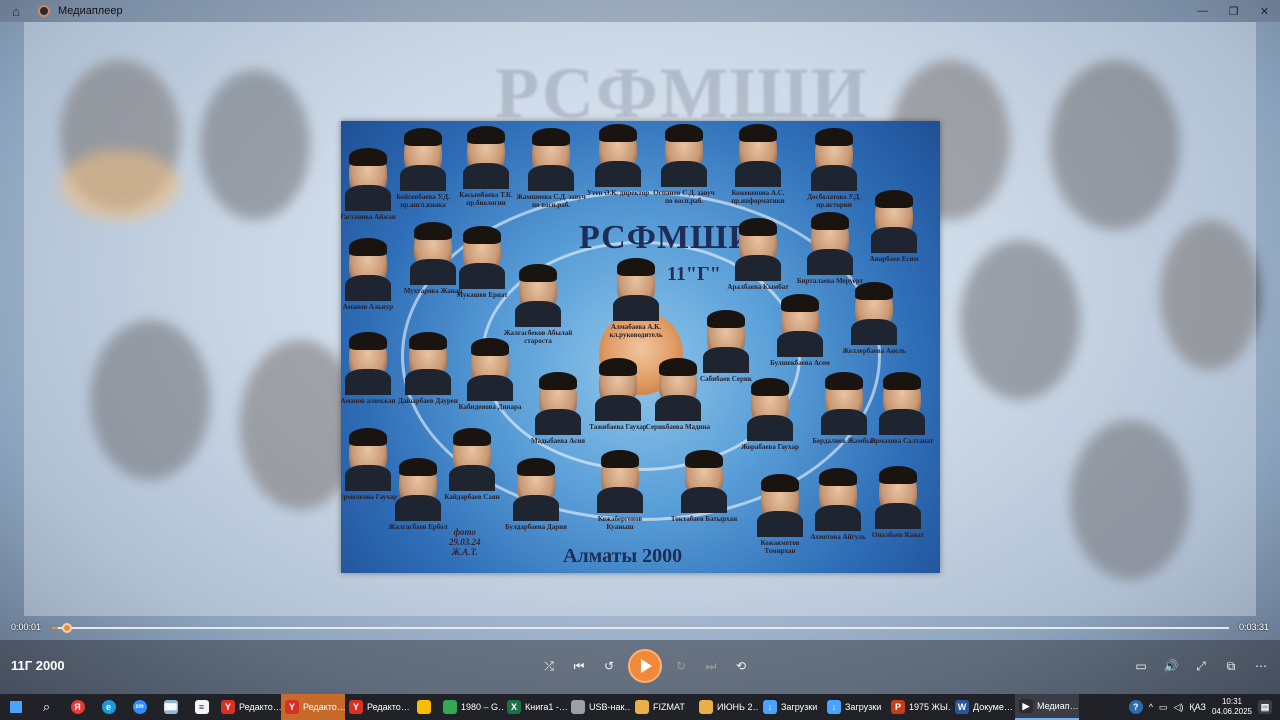 The image size is (1280, 720). Describe the element at coordinates (201, 707) in the screenshot. I see `notes-icon: ≡` at that location.